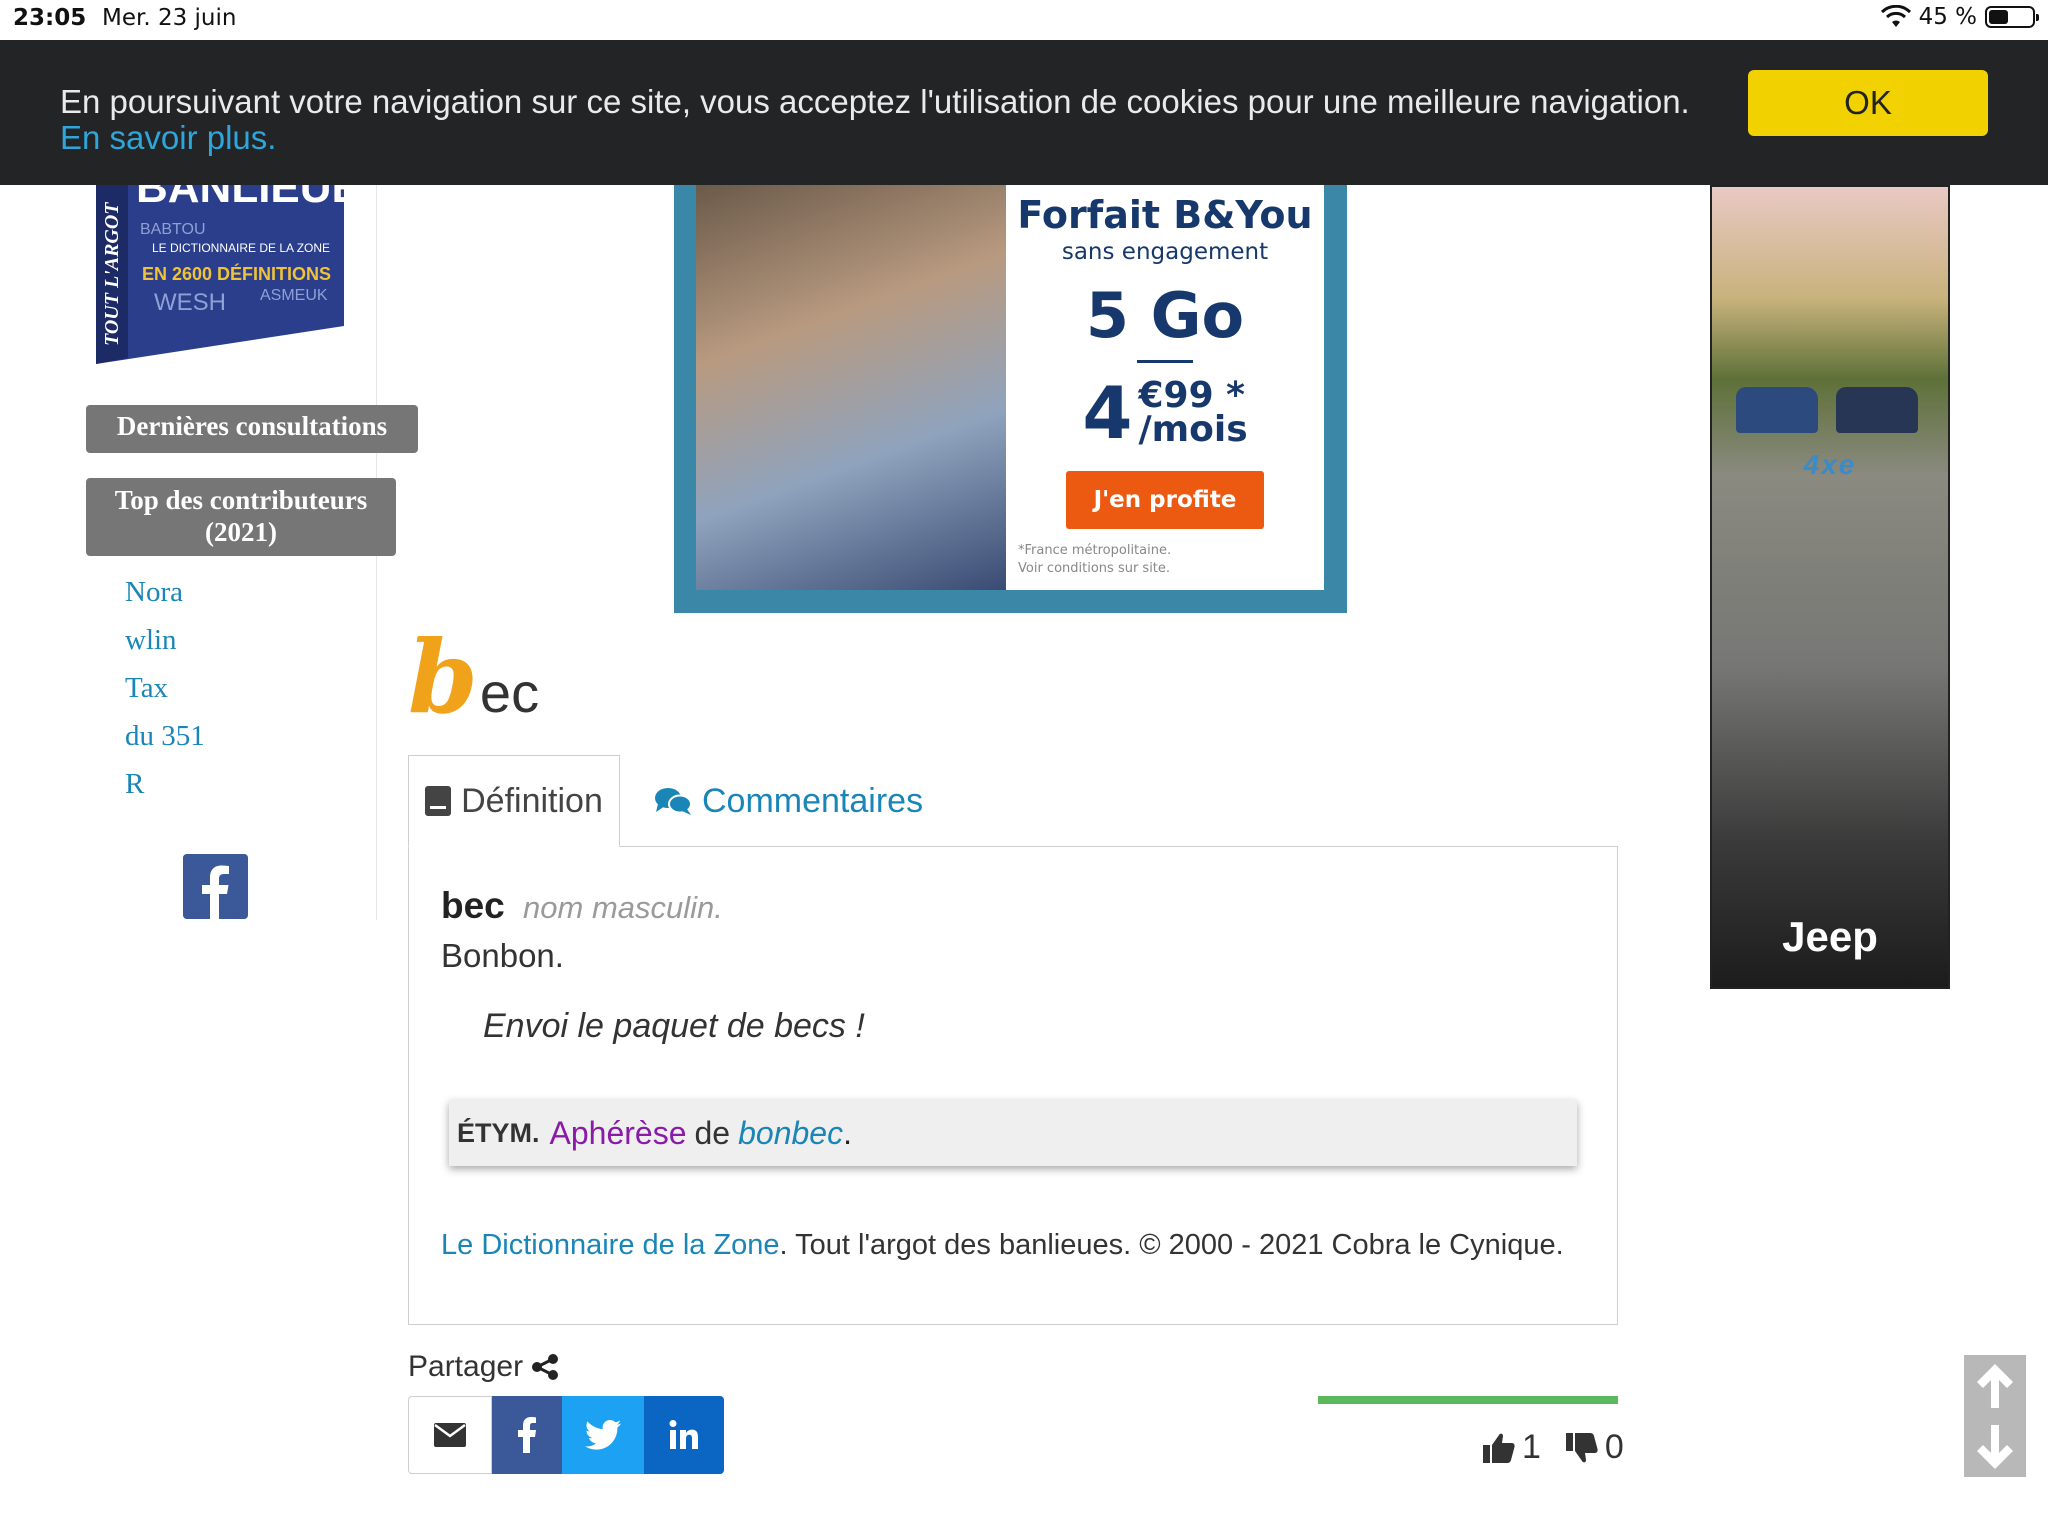 This screenshot has height=1536, width=2048. Describe the element at coordinates (502, 955) in the screenshot. I see `definition-text: Bonbon.` at that location.